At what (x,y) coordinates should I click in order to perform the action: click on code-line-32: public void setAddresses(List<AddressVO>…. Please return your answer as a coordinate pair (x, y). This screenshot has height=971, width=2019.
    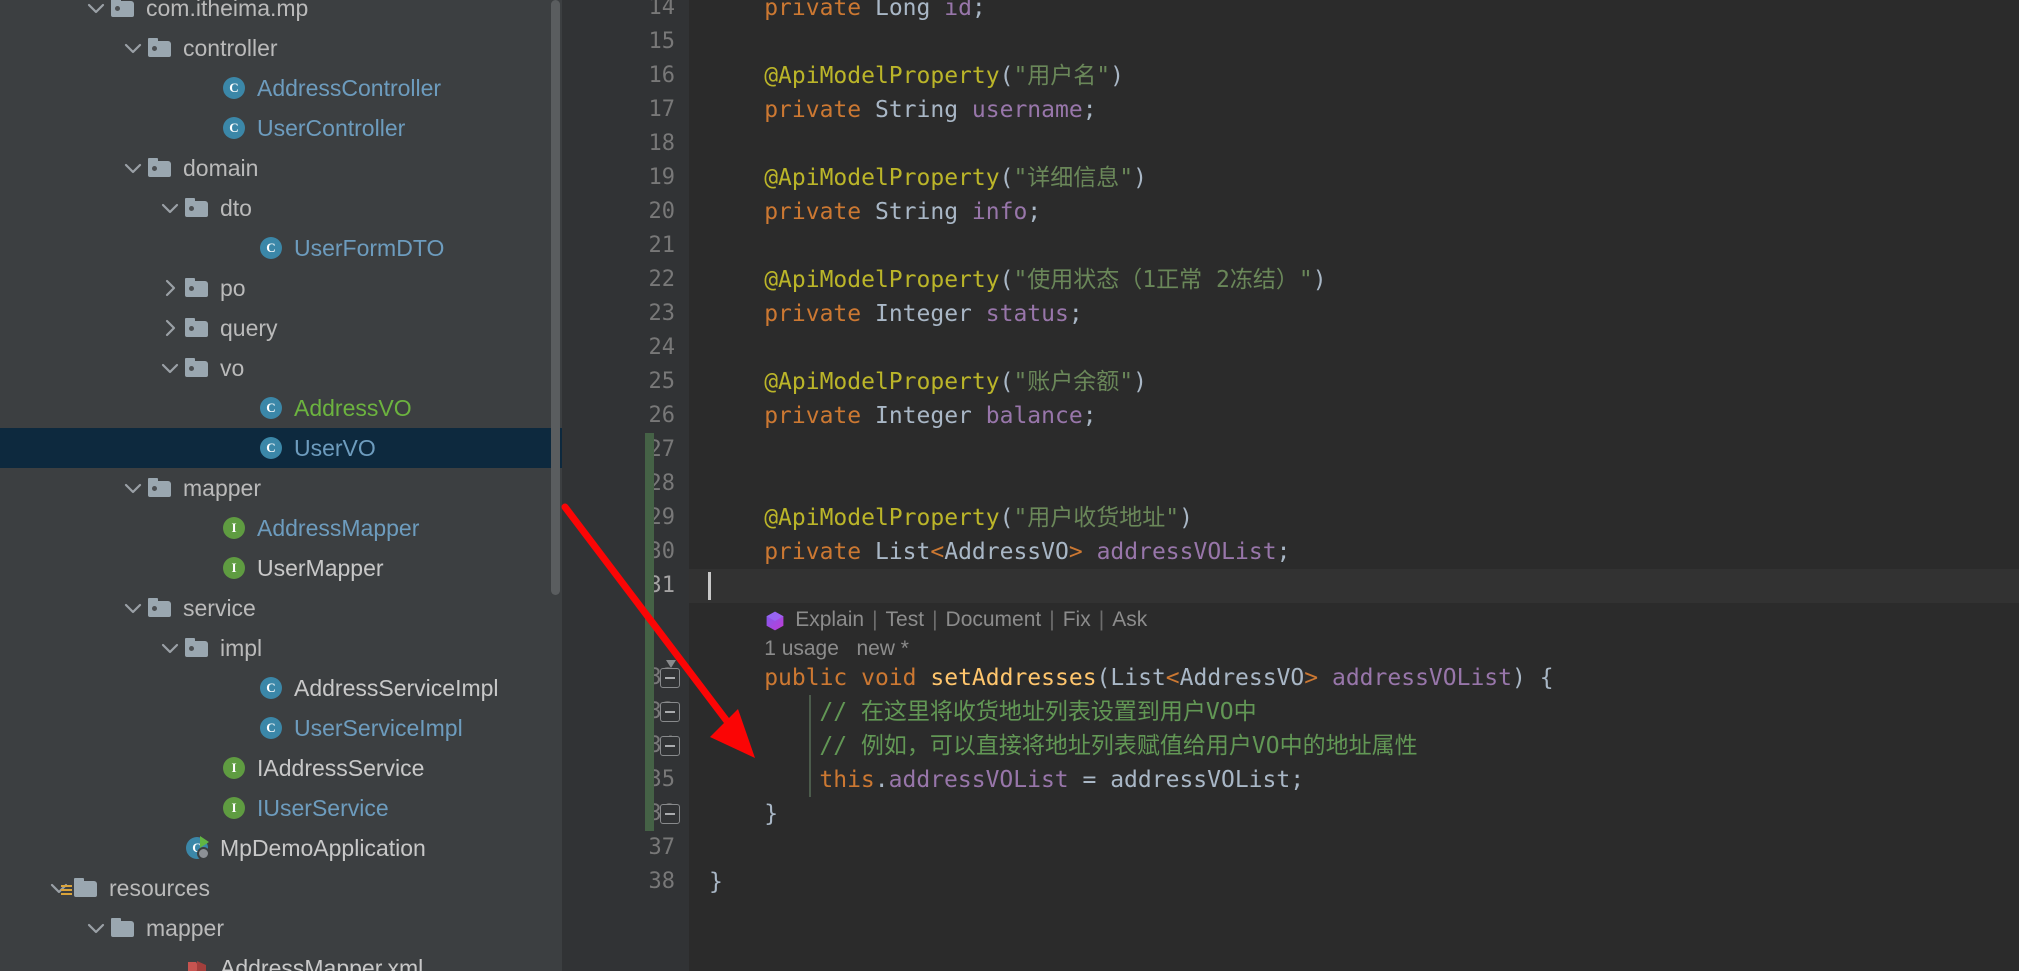
    Looking at the image, I should click on (1121, 678).